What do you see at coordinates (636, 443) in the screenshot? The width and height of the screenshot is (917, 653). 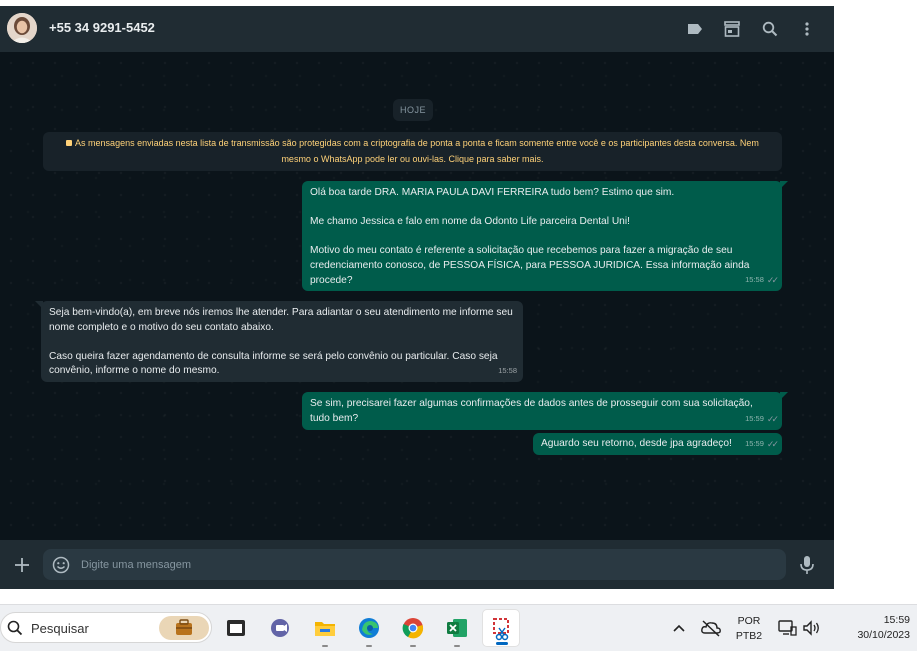 I see `message-text: Aguardo seu retorno, desde jpa agradeço!` at bounding box center [636, 443].